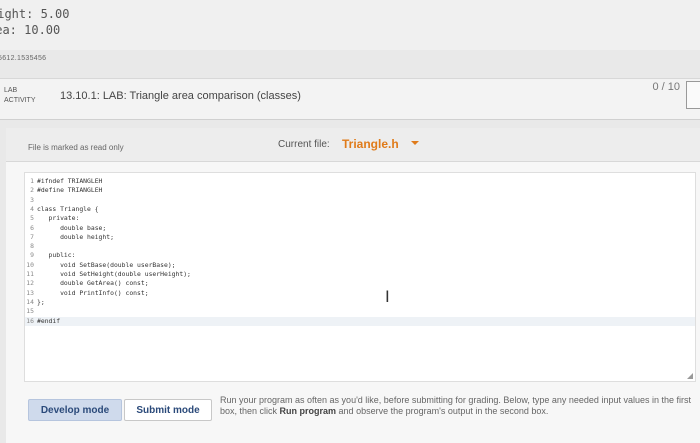 Image resolution: width=700 pixels, height=443 pixels. What do you see at coordinates (30, 30) in the screenshot?
I see `output-line-area: rea: 10.00` at bounding box center [30, 30].